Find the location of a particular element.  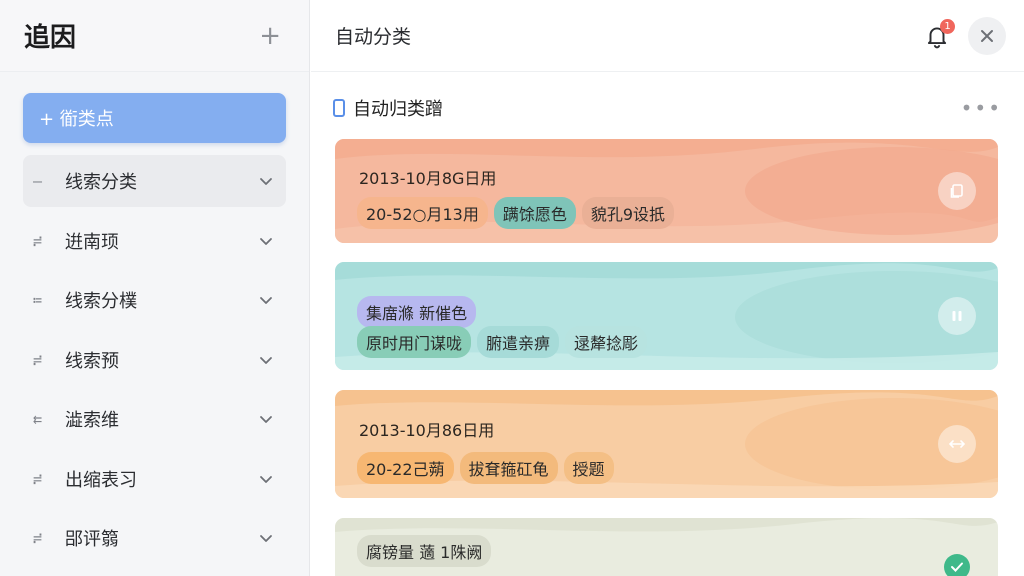

card-tags-top: 腐镑量 藡 1陎阙 is located at coordinates (424, 551).